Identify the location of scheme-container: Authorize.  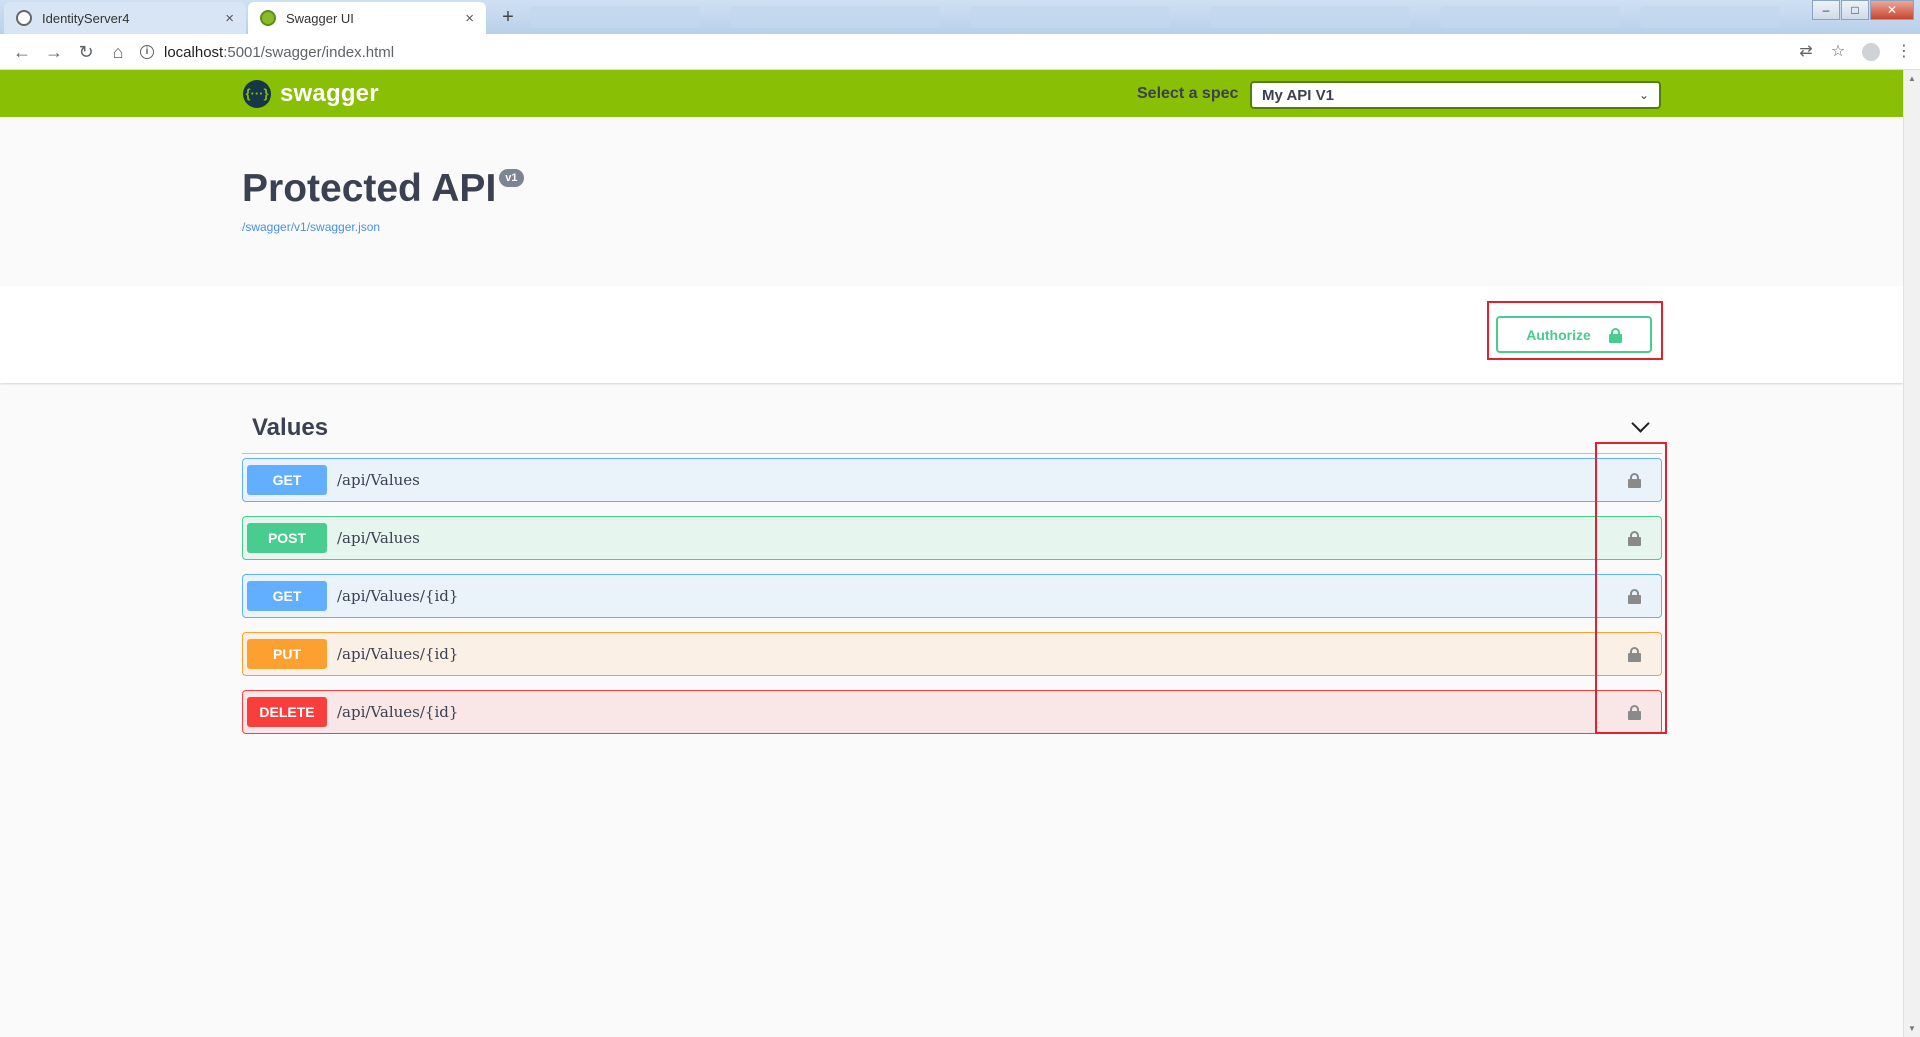
(951, 334).